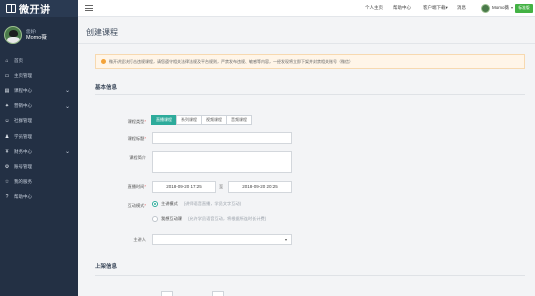 This screenshot has width=535, height=296. What do you see at coordinates (7, 136) in the screenshot?
I see `student-icon: ♟` at bounding box center [7, 136].